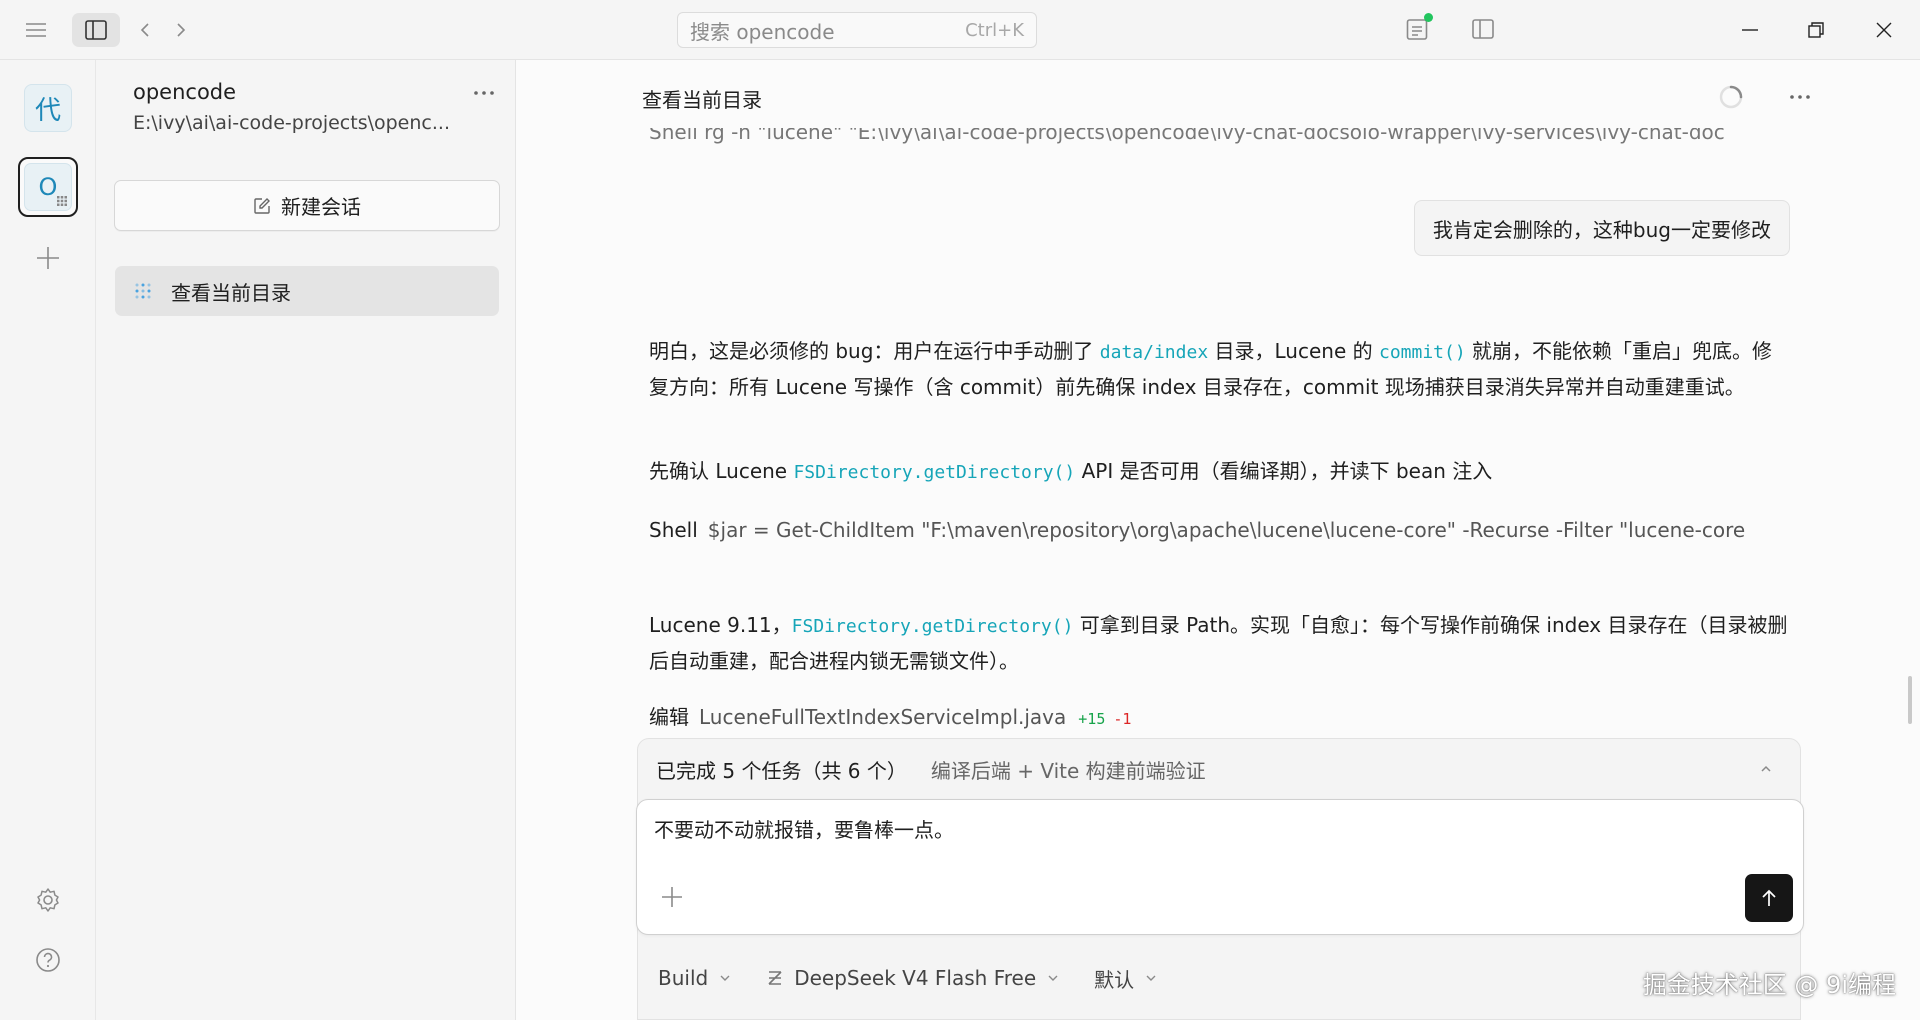 This screenshot has width=1920, height=1020. What do you see at coordinates (1766, 768) in the screenshot?
I see `chevron-up-icon` at bounding box center [1766, 768].